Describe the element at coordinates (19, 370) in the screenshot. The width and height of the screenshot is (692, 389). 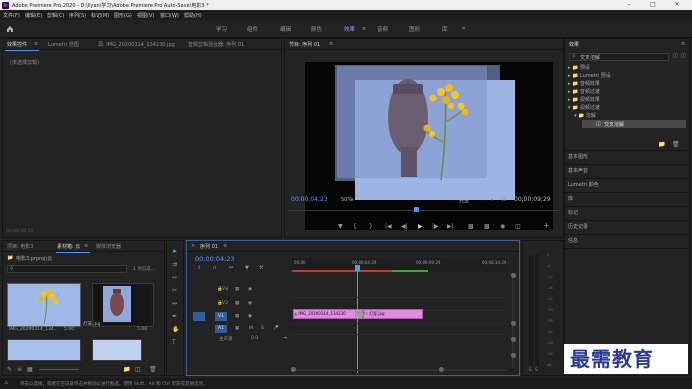
I see `list-view-icon: ≡` at that location.